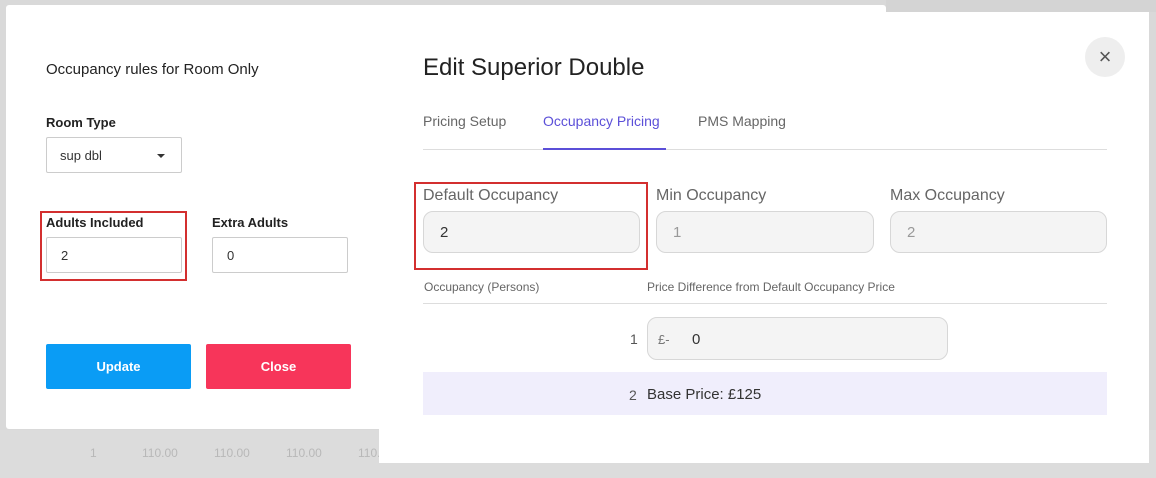  Describe the element at coordinates (114, 255) in the screenshot. I see `adults-included-input: 2` at that location.